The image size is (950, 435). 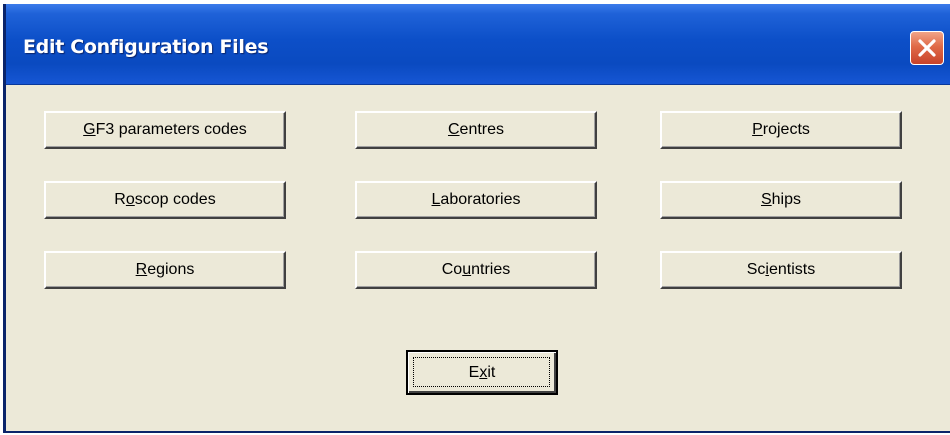 What do you see at coordinates (146, 47) in the screenshot?
I see `window-title: Edit Configuration Files` at bounding box center [146, 47].